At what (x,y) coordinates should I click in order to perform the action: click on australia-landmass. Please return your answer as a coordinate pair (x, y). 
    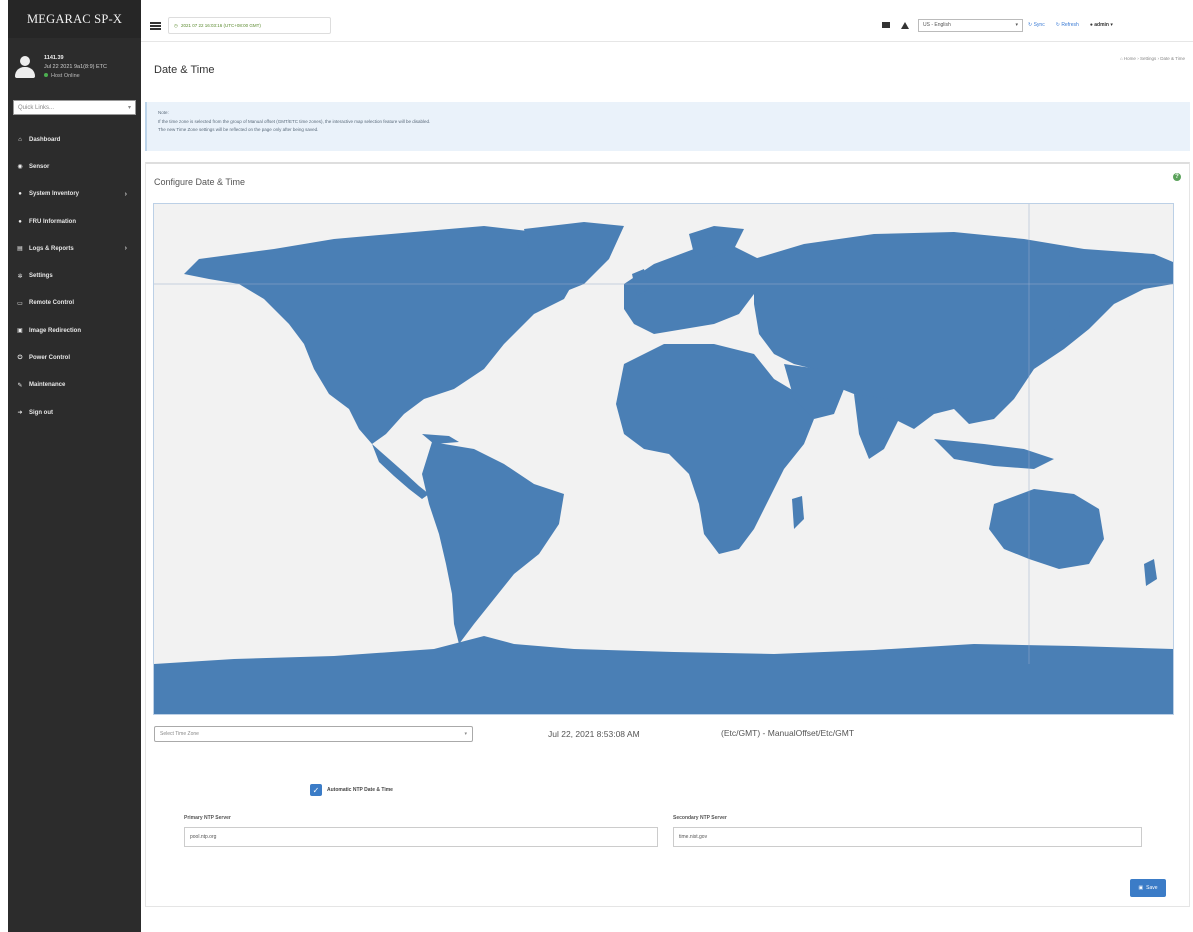
    Looking at the image, I should click on (1046, 529).